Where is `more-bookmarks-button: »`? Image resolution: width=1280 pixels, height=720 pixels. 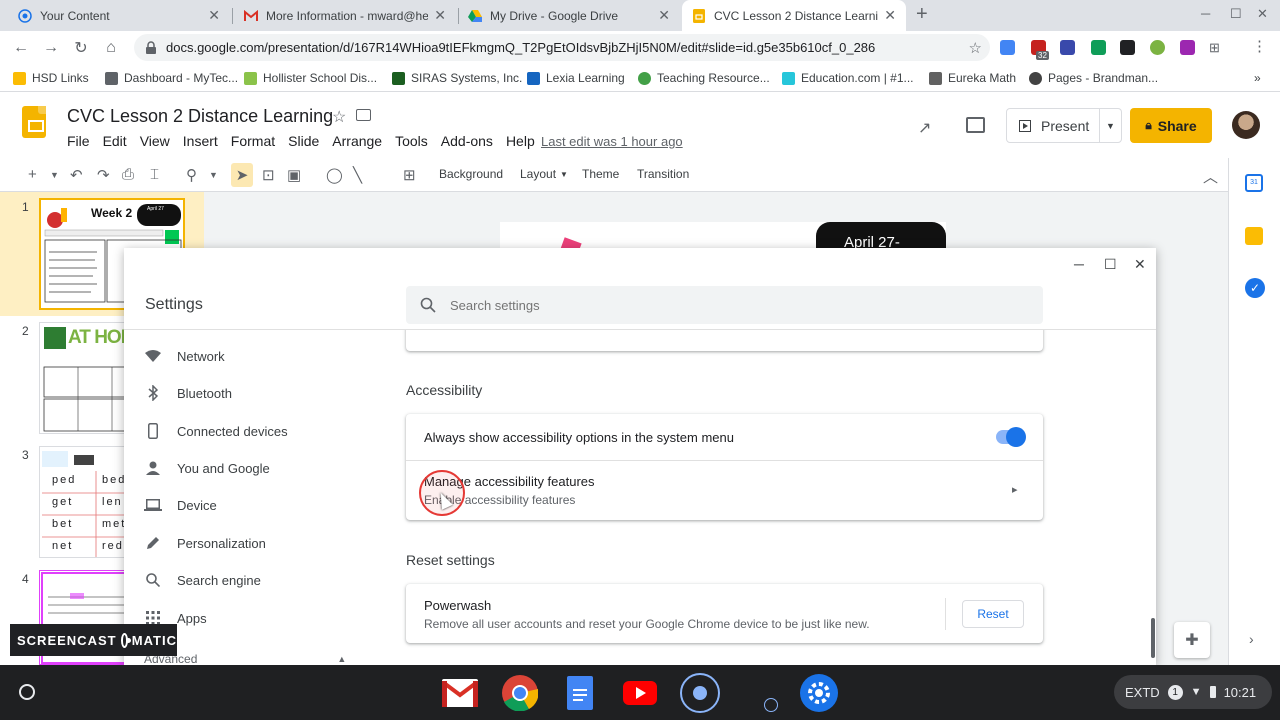
more-bookmarks-button: » is located at coordinates (1257, 78).